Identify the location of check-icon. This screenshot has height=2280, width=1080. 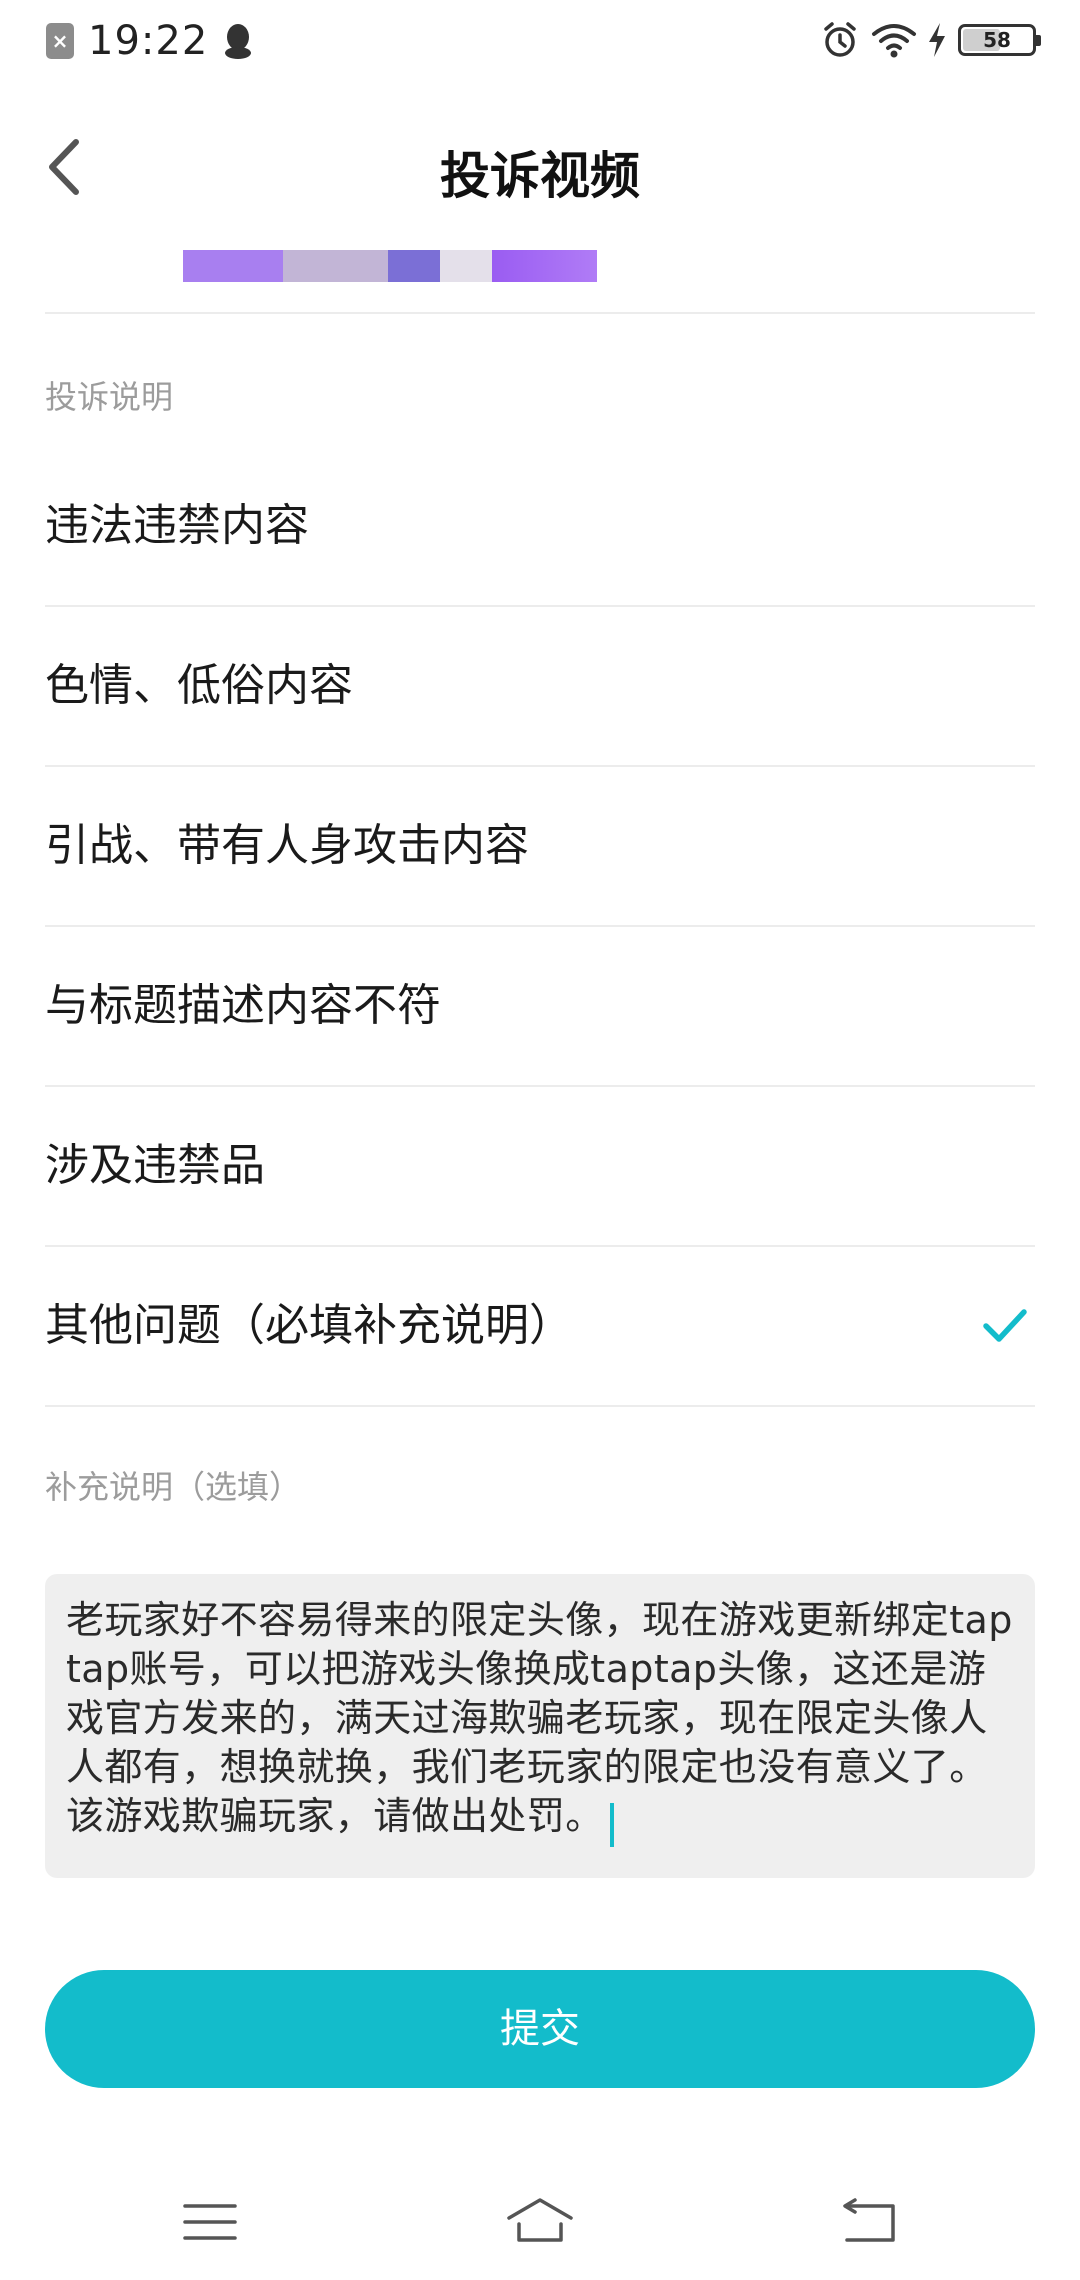
(1005, 1325).